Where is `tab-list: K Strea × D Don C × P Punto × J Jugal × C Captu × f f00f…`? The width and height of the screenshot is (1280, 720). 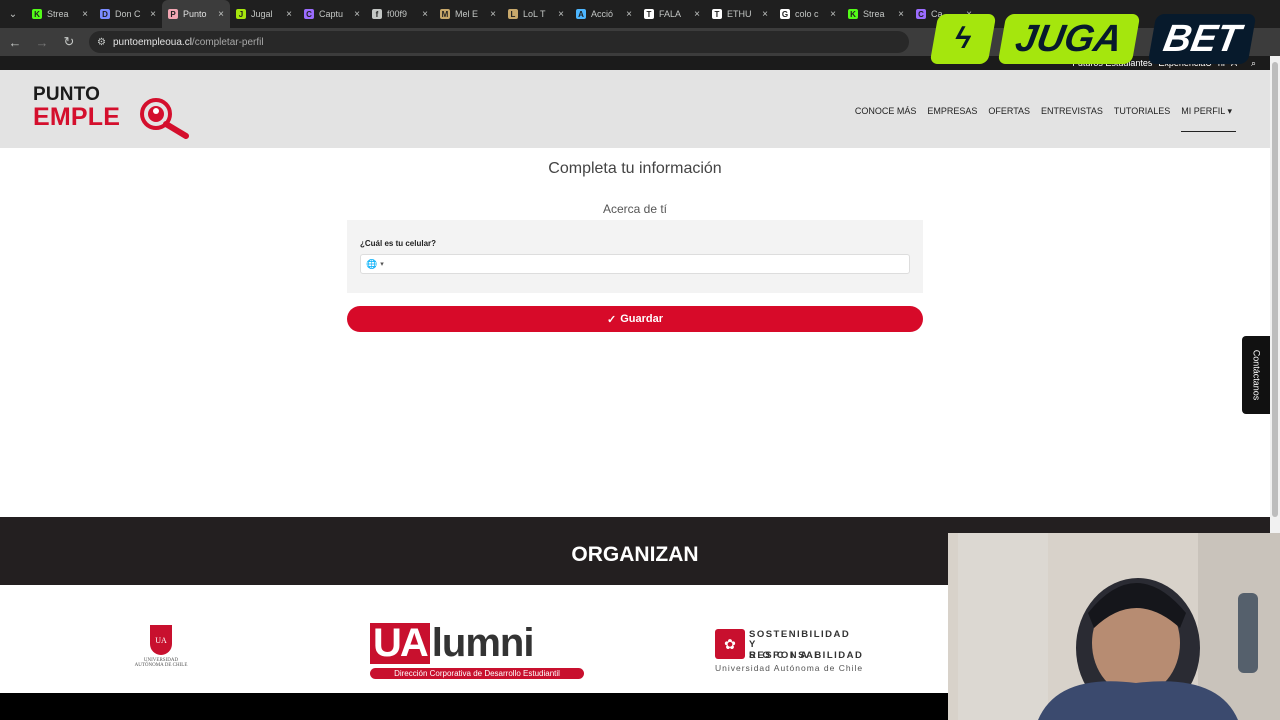
tab-list: K Strea × D Don C × P Punto × J Jugal × C Captu × f f00f… is located at coordinates (502, 14).